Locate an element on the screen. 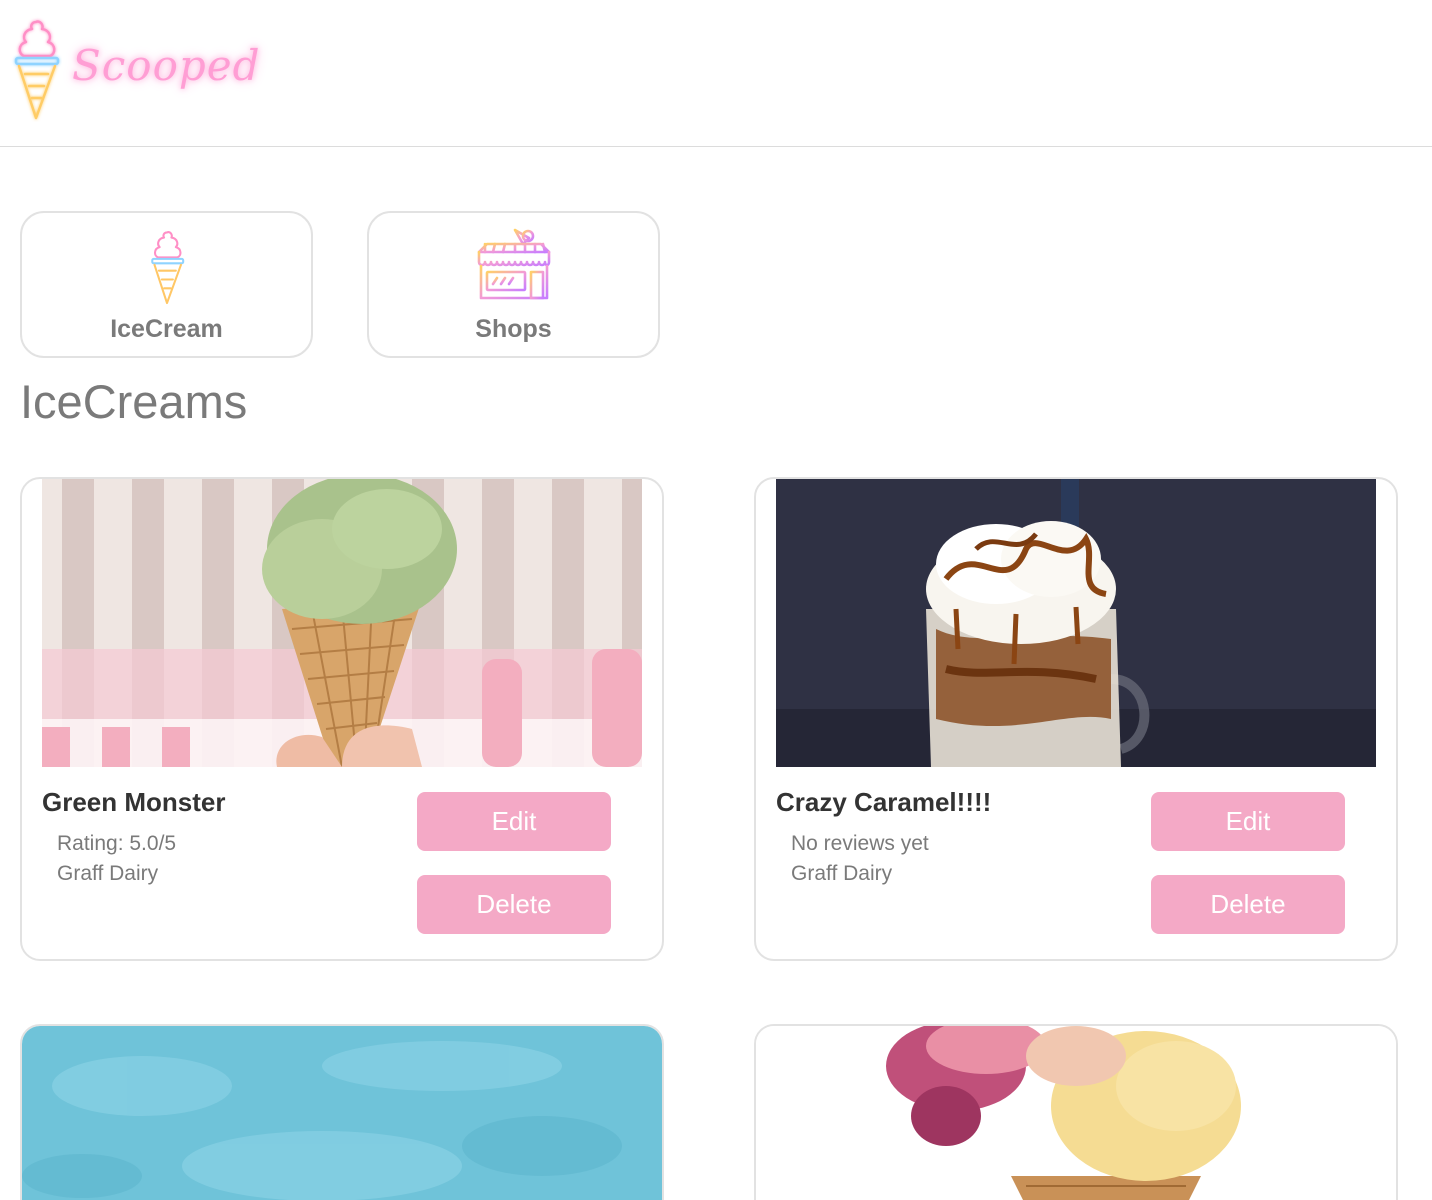 This screenshot has width=1432, height=1200. logo-text: Scooped is located at coordinates (166, 65).